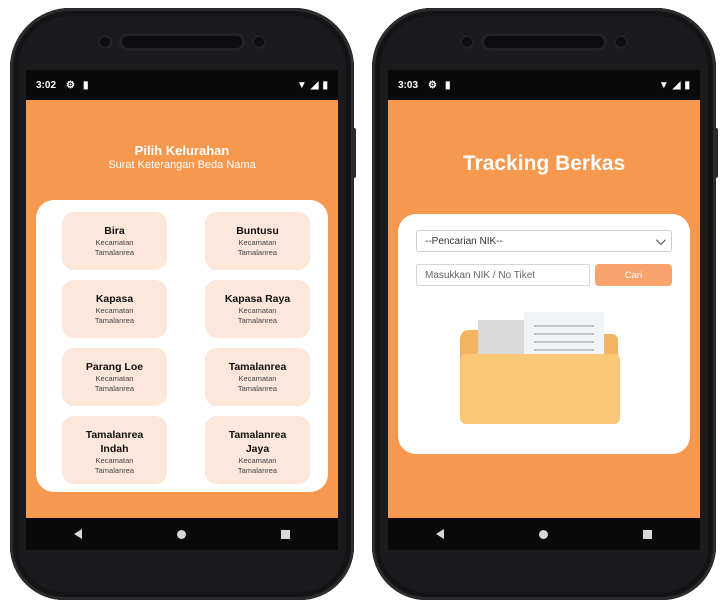  I want to click on kelurahan-kapasa: Kapasa Kecamatan Tamalanrea, so click(114, 309).